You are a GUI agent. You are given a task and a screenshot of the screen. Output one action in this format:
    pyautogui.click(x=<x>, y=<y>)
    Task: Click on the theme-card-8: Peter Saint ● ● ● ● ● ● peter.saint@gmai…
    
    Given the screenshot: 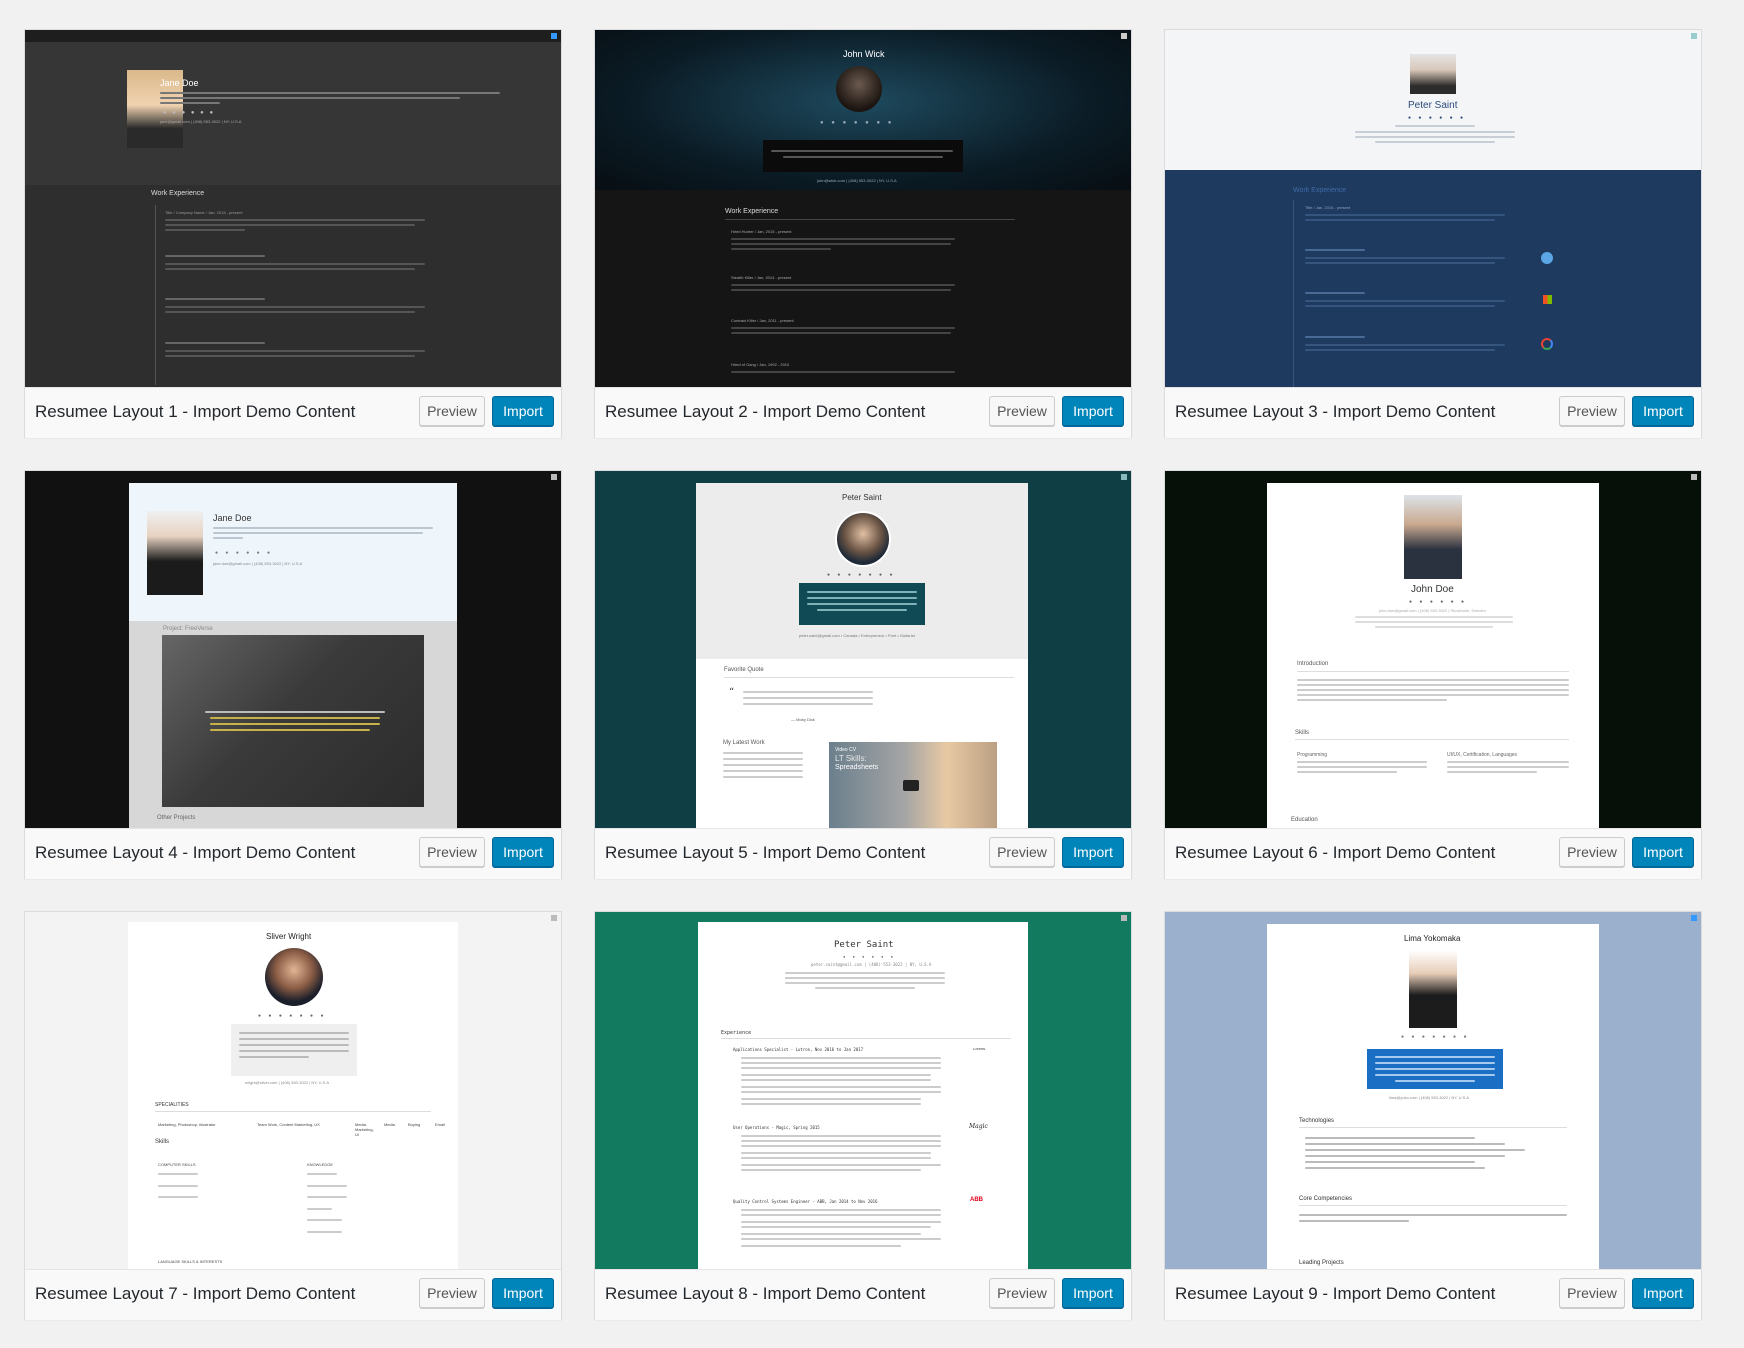 What is the action you would take?
    pyautogui.click(x=863, y=1115)
    